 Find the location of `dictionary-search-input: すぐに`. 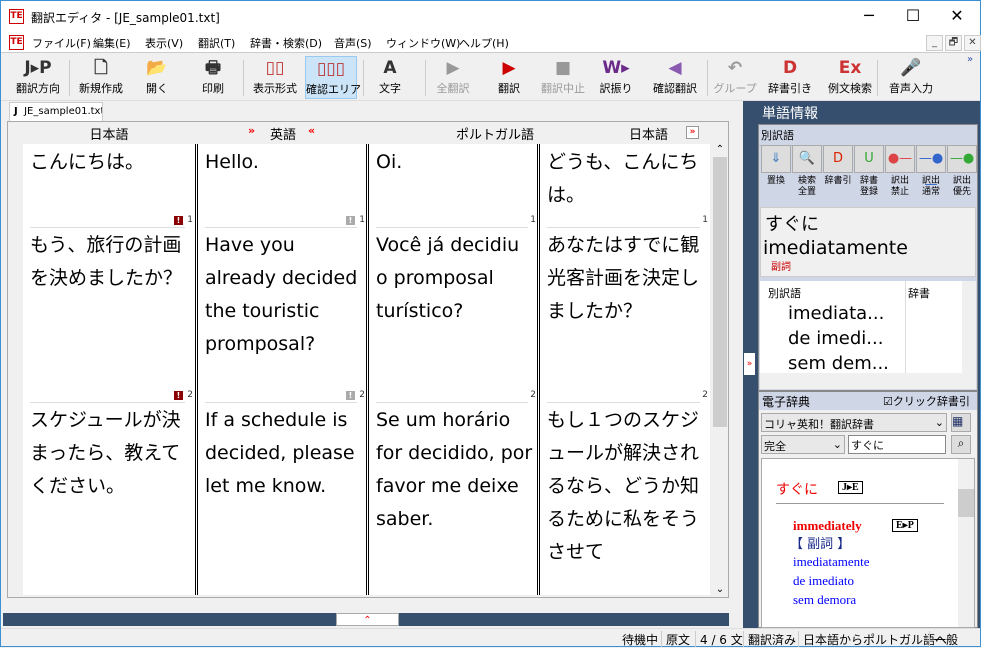

dictionary-search-input: すぐに is located at coordinates (897, 444).